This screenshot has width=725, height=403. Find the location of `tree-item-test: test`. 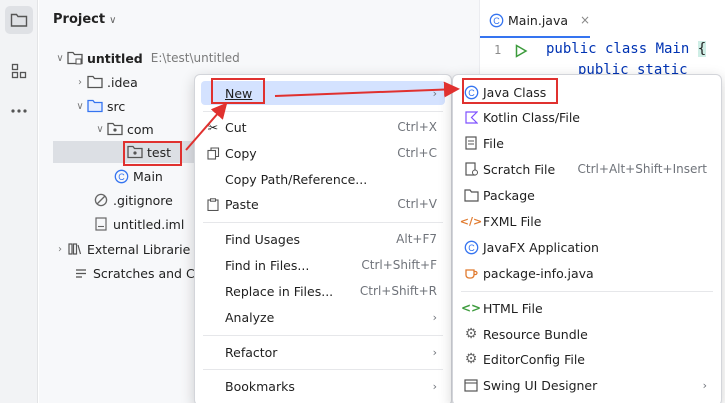

tree-item-test: test is located at coordinates (124, 152).